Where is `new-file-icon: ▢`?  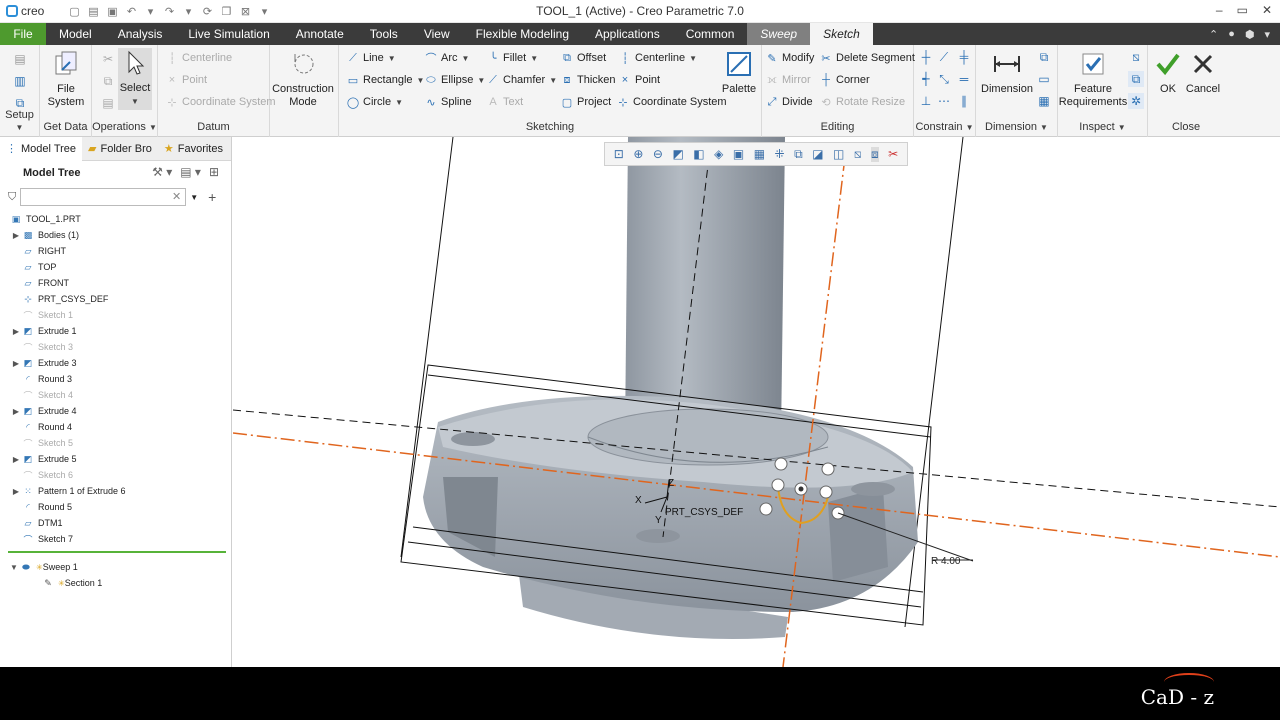
new-file-icon: ▢ is located at coordinates (74, 11).